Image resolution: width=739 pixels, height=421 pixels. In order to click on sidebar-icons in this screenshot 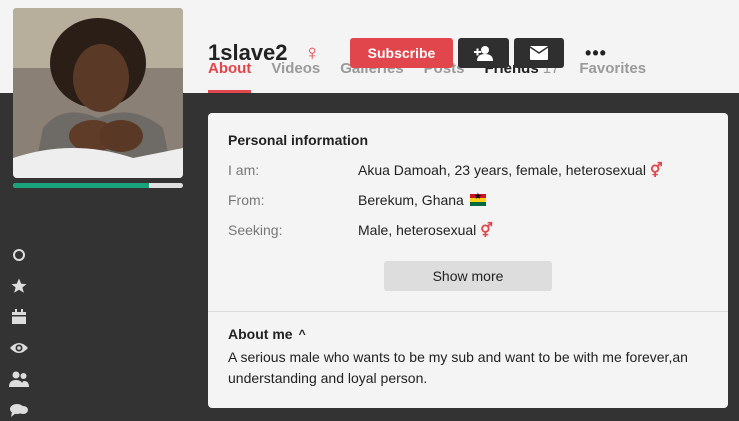, I will do `click(19, 333)`.